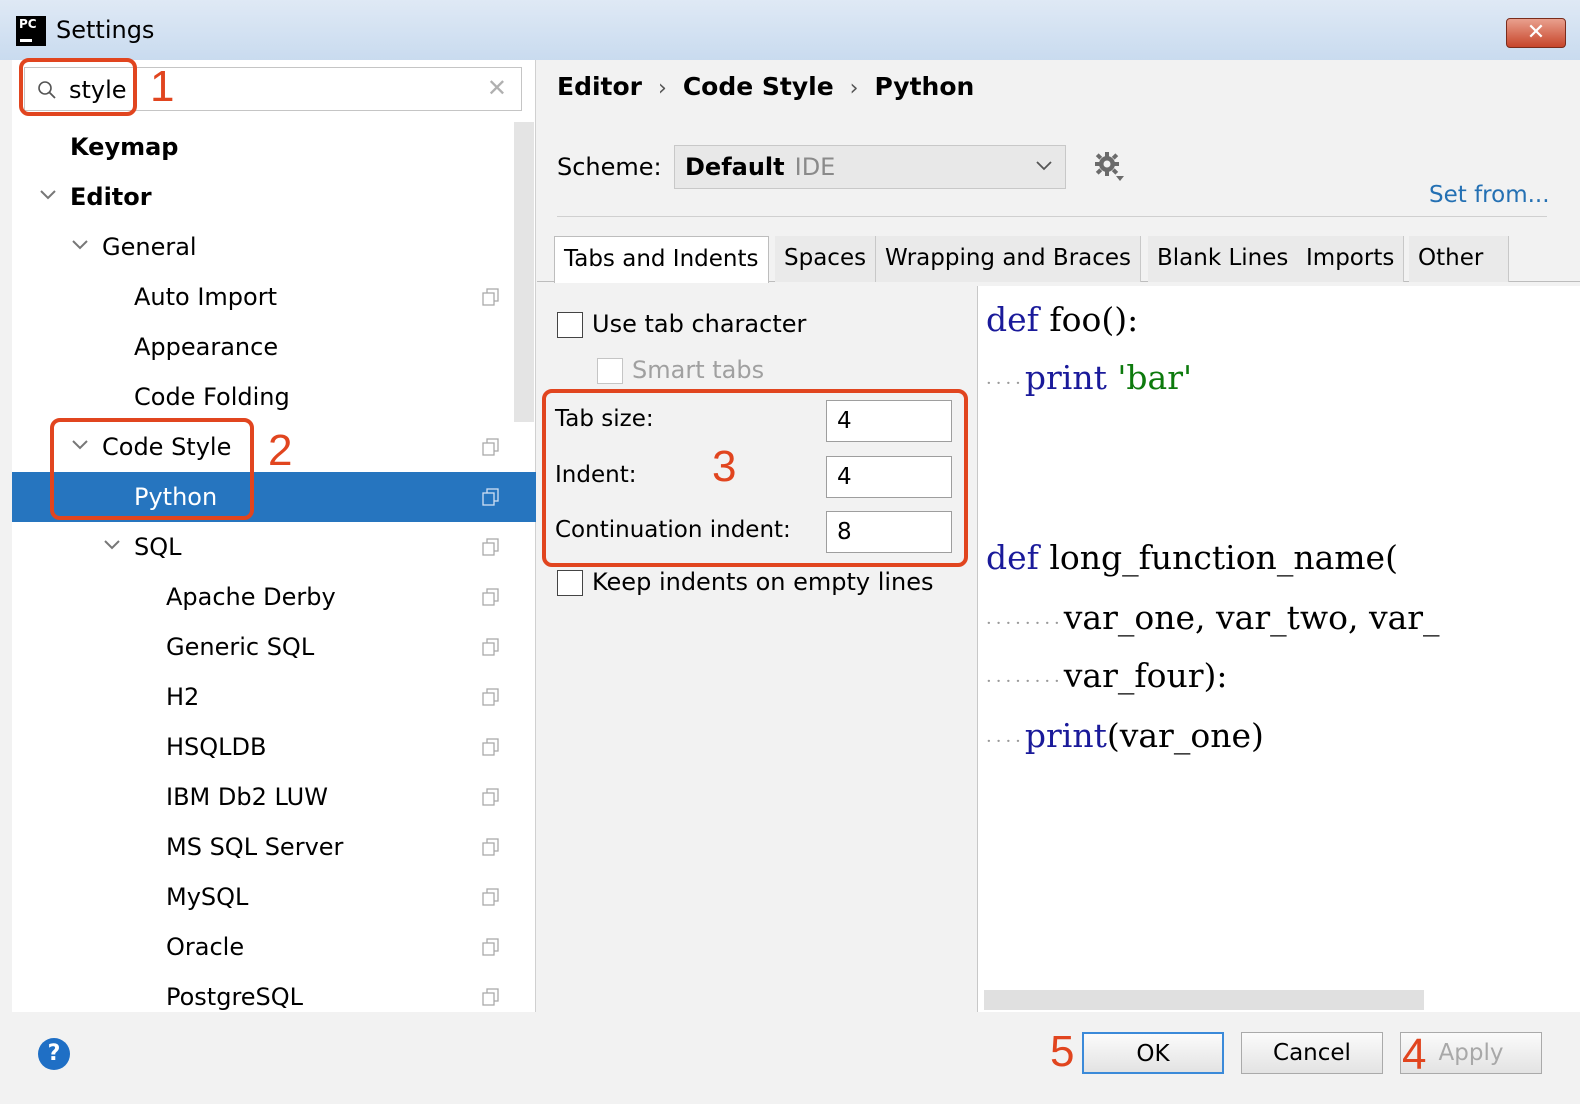 This screenshot has width=1580, height=1104. Describe the element at coordinates (274, 247) in the screenshot. I see `tree-item-general: General` at that location.